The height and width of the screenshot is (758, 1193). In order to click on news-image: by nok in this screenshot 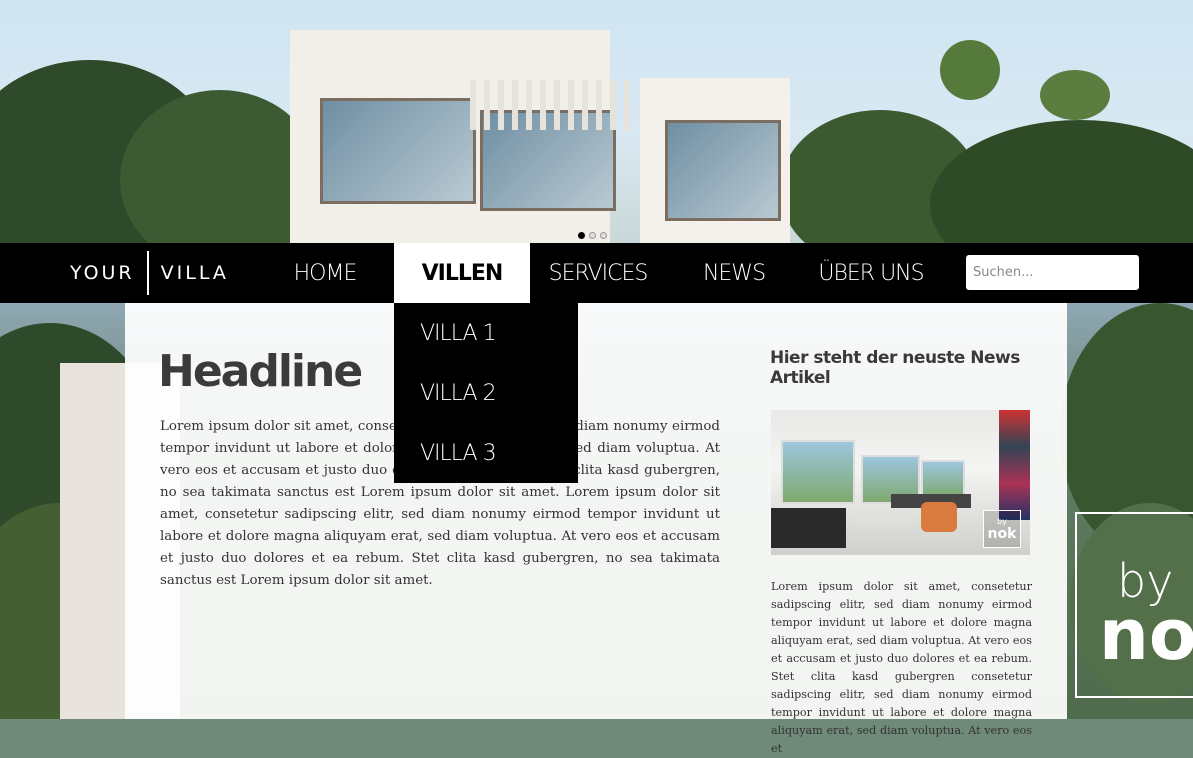, I will do `click(900, 482)`.